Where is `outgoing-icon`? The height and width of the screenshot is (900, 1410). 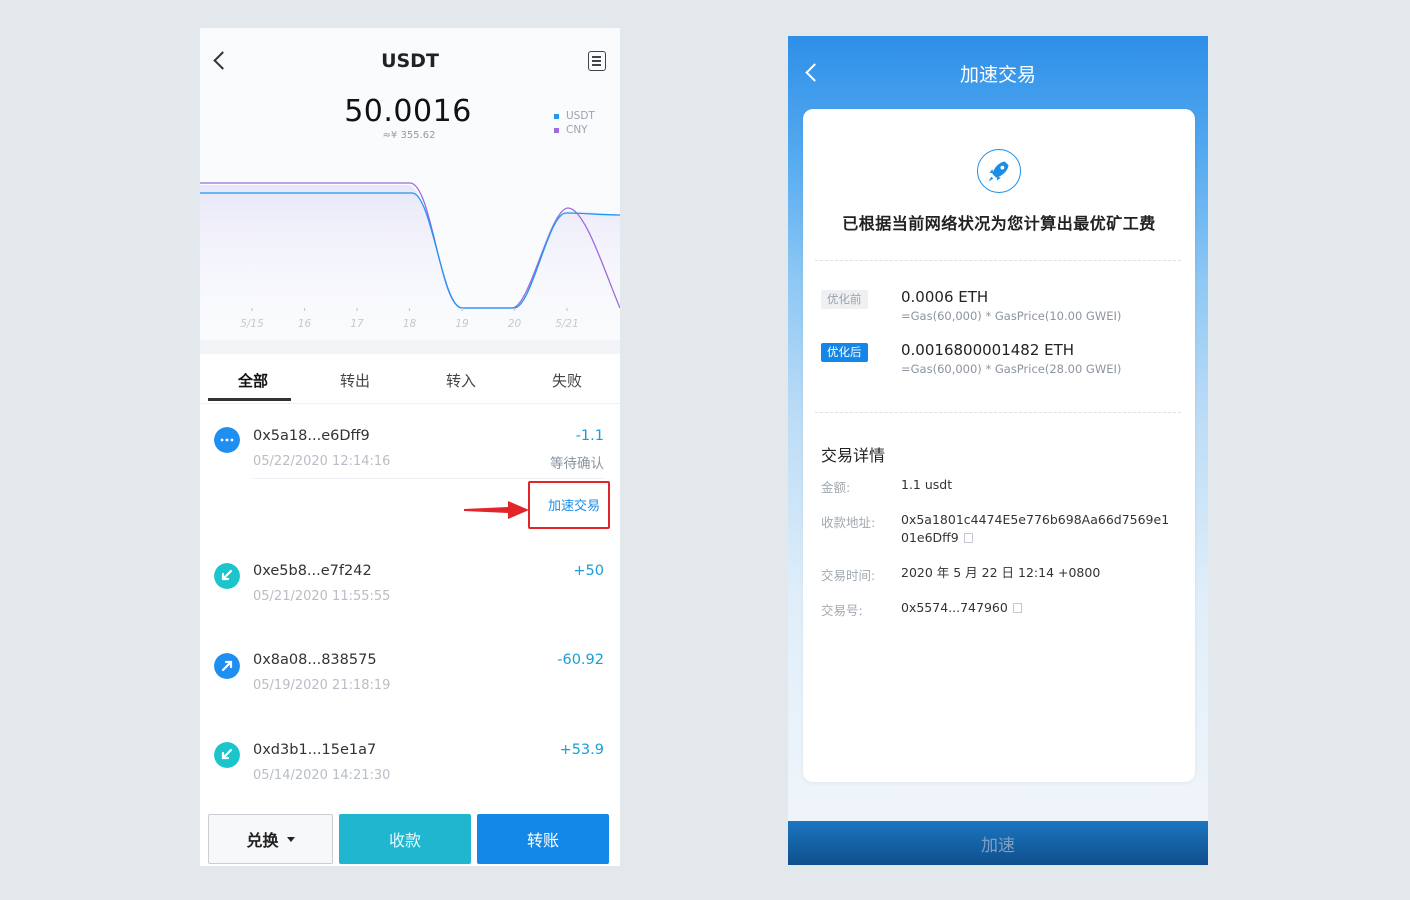
outgoing-icon is located at coordinates (227, 666).